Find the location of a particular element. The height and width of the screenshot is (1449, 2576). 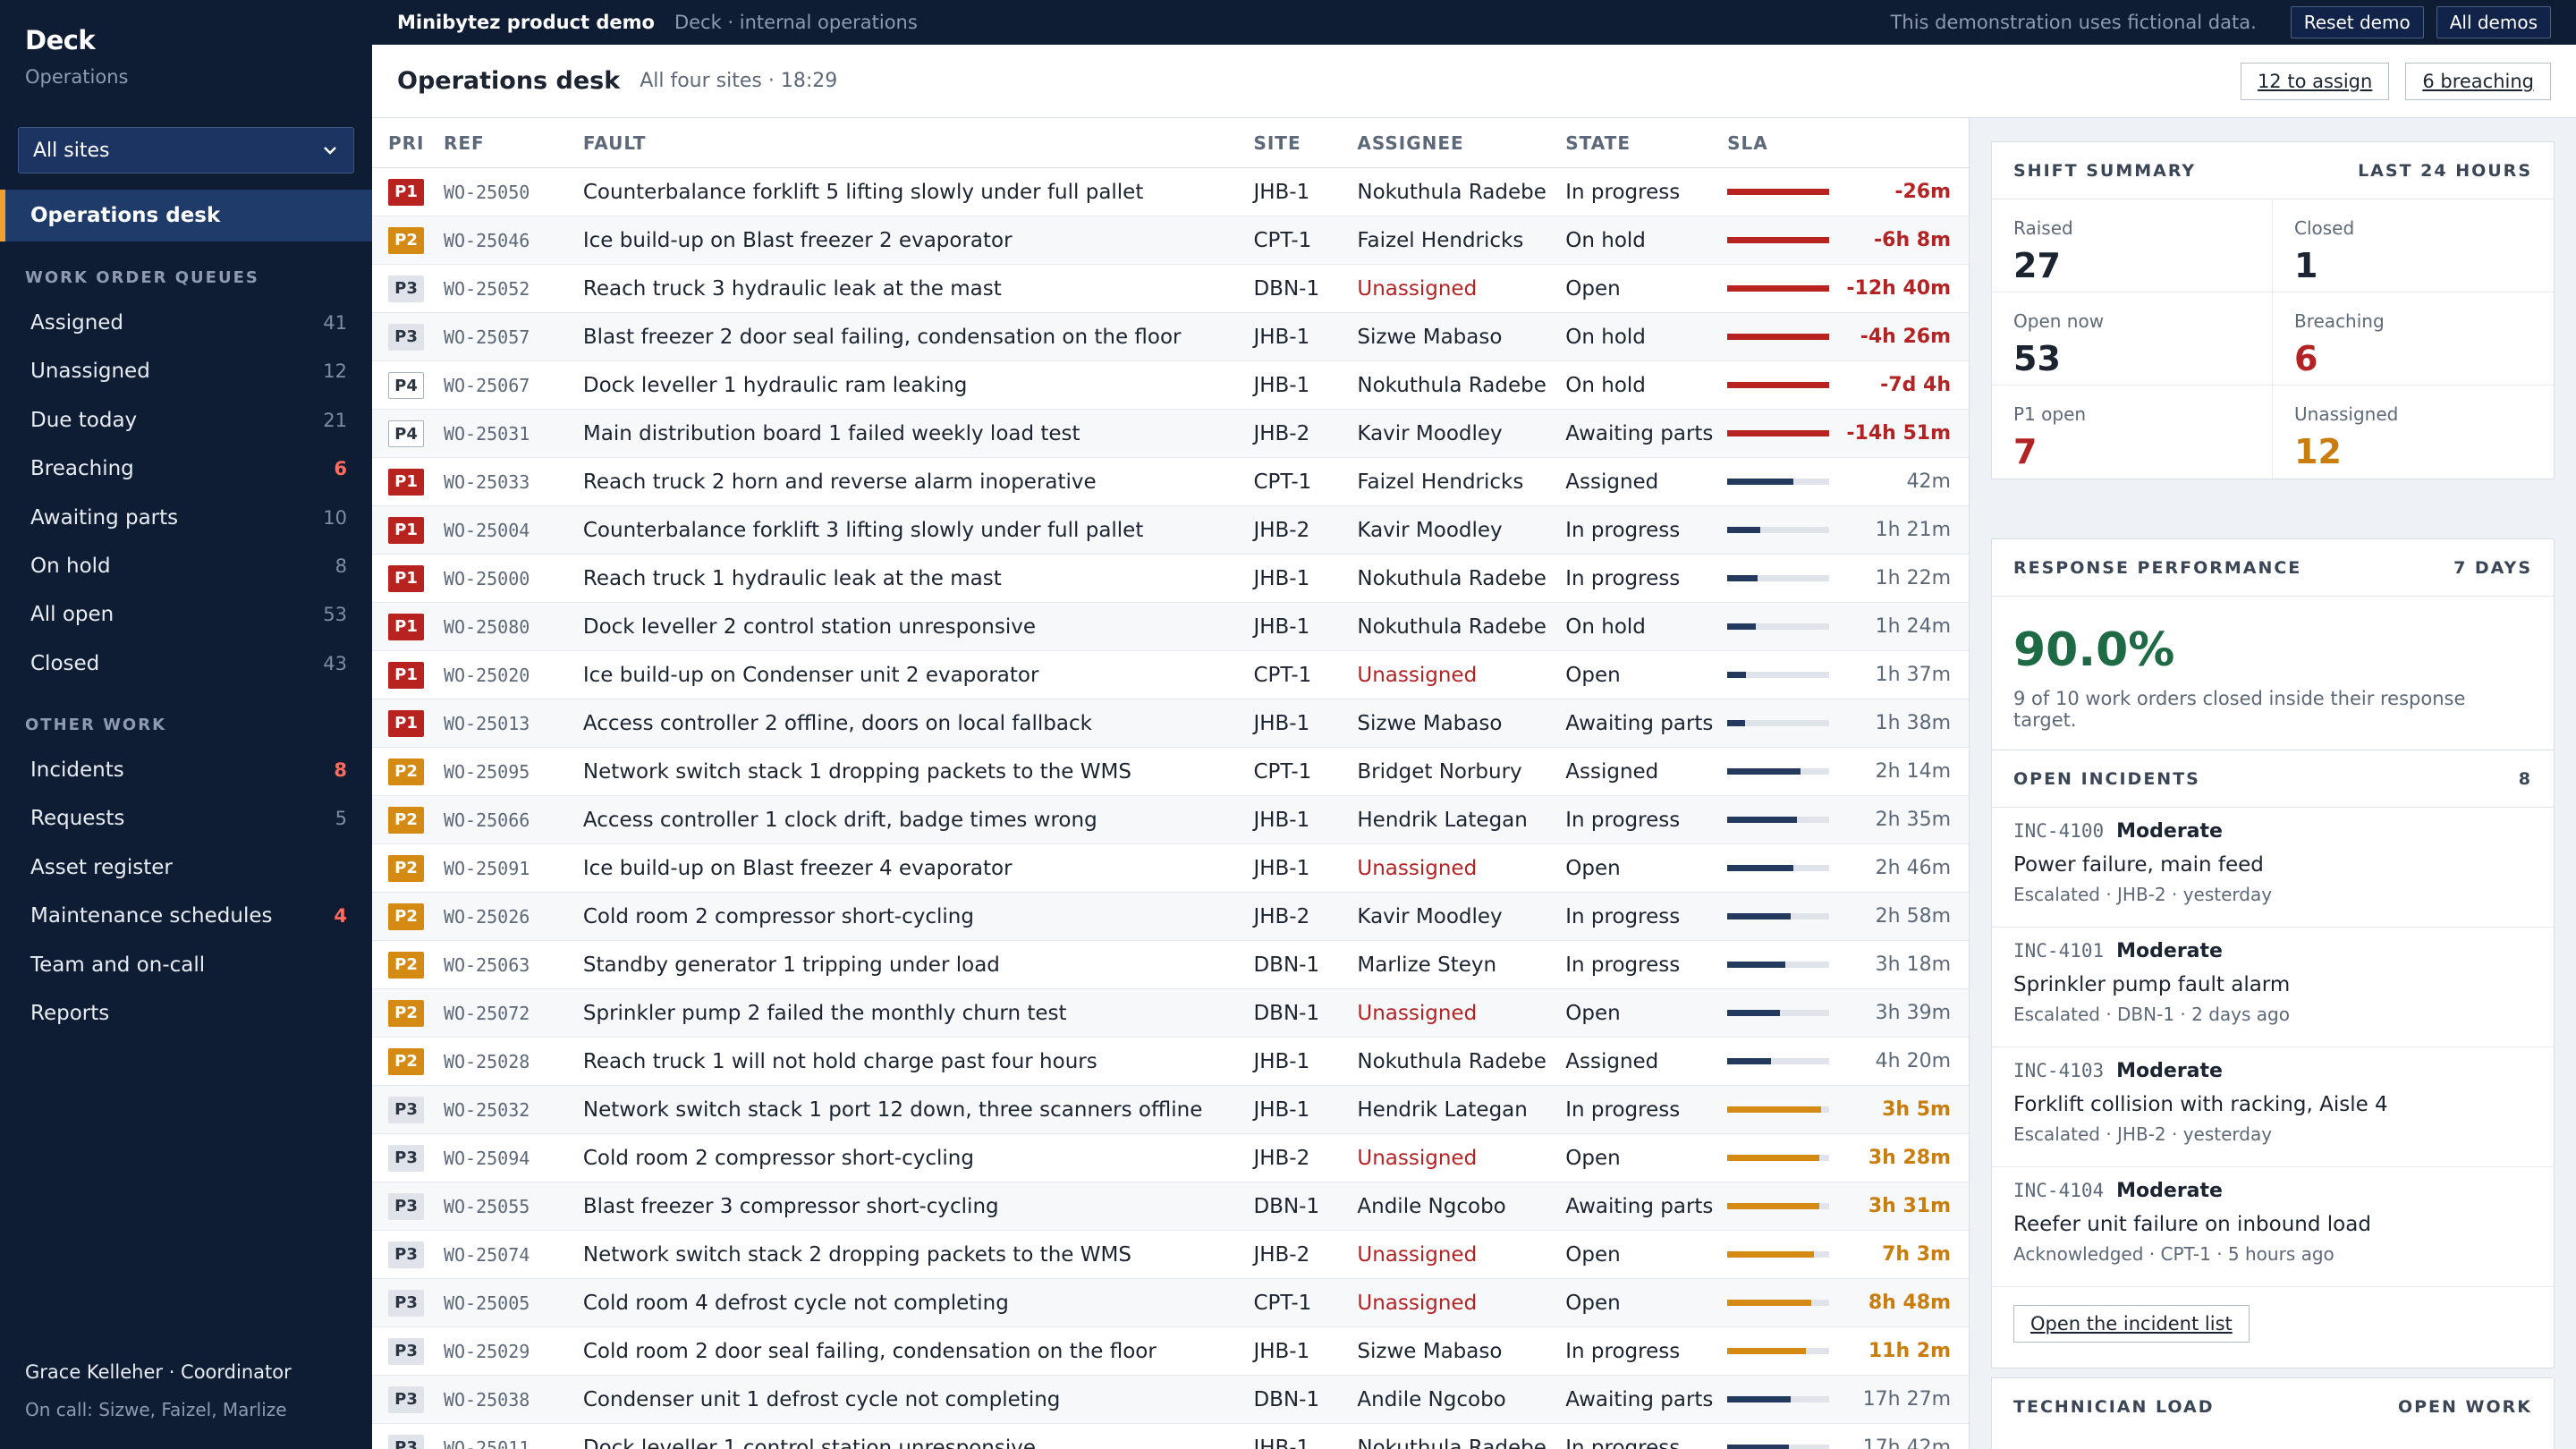

sidebar-item-due-today: Due today 21 is located at coordinates (188, 420).